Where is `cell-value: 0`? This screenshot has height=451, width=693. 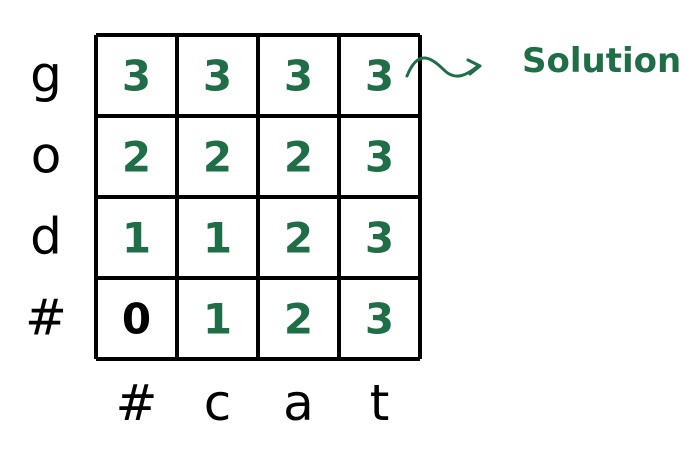 cell-value: 0 is located at coordinates (136, 319).